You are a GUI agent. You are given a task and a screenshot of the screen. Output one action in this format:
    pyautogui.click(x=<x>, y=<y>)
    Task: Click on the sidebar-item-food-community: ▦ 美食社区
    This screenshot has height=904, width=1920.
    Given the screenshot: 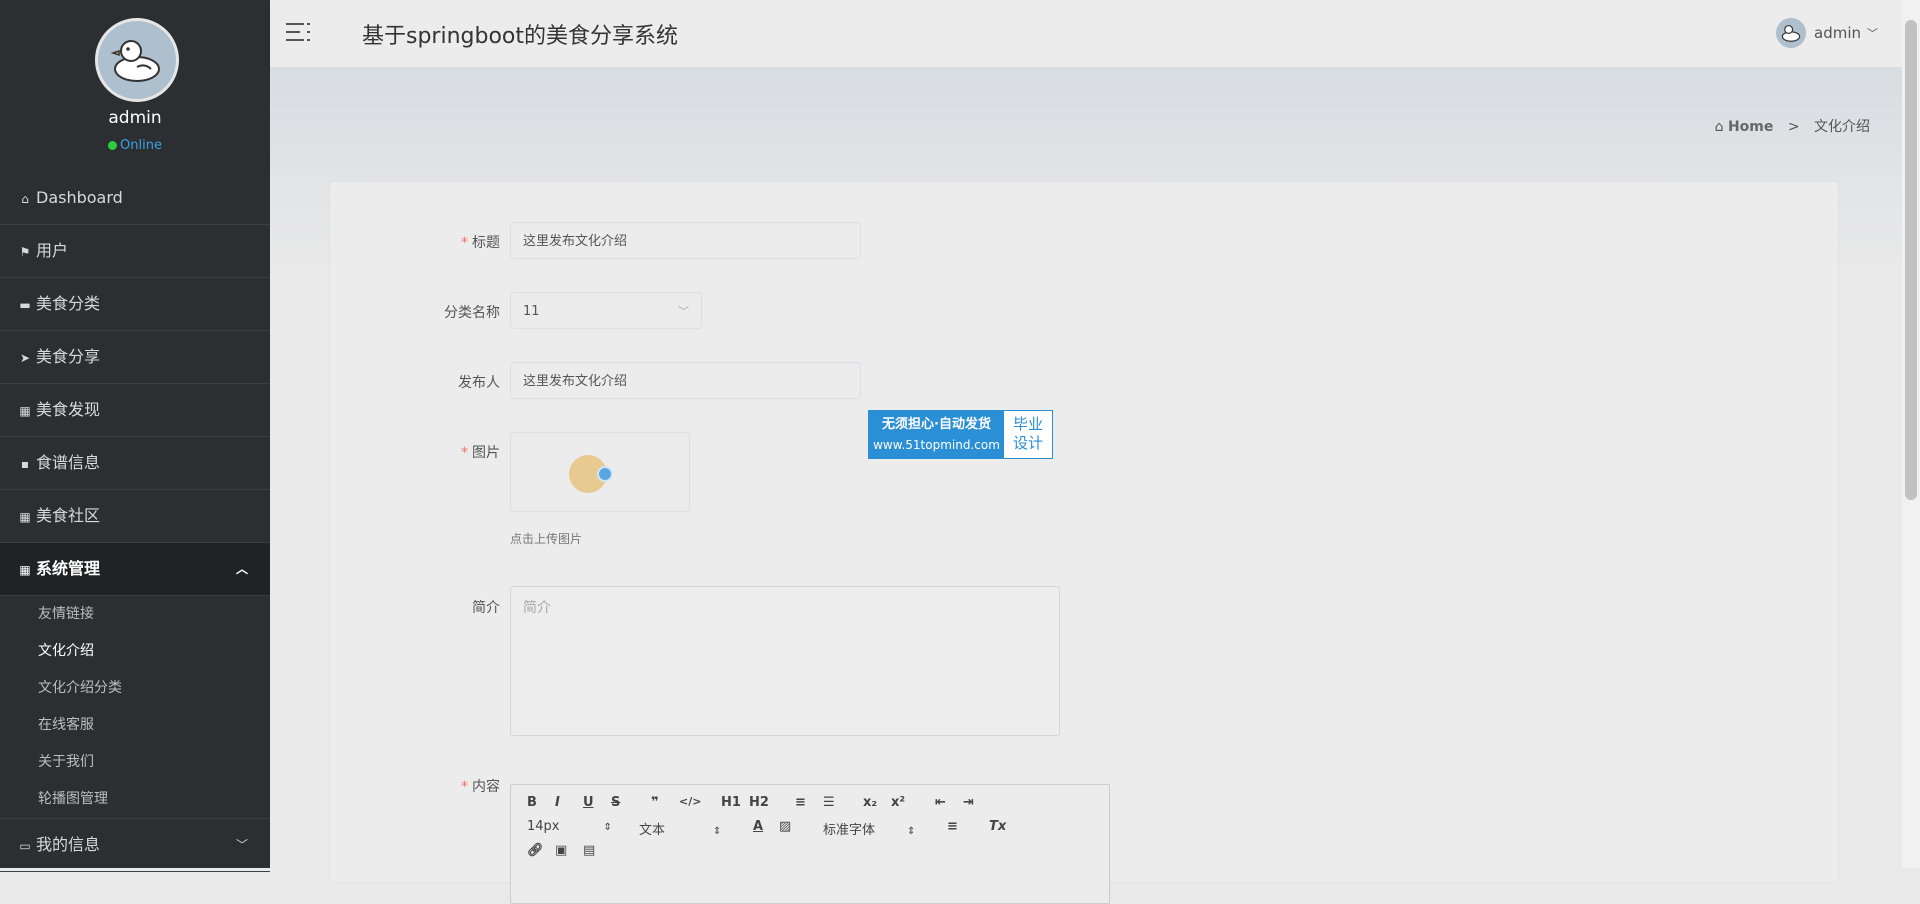 What is the action you would take?
    pyautogui.click(x=135, y=516)
    